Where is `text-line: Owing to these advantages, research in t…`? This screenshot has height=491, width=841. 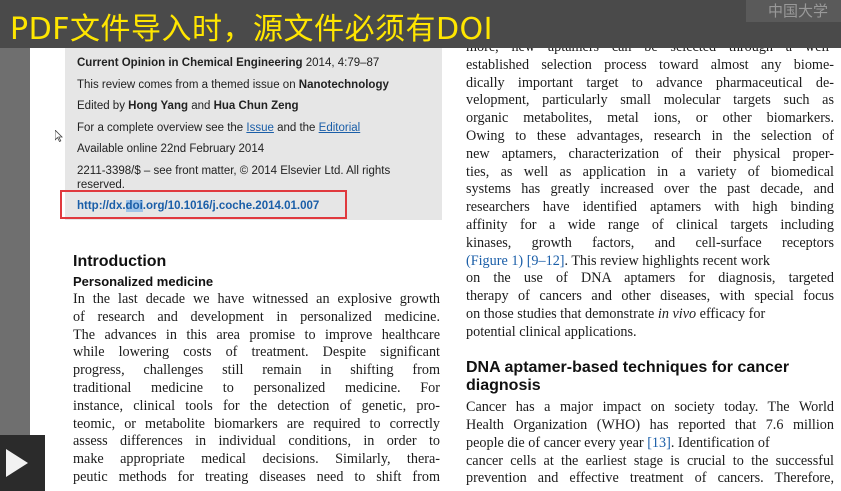
text-line: Owing to these advantages, research in t… is located at coordinates (650, 135).